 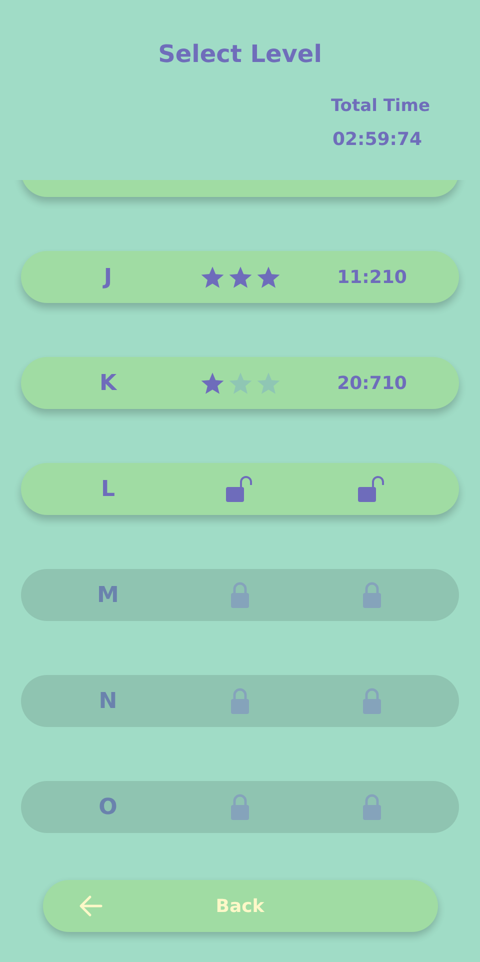 I want to click on back-button: Back, so click(x=240, y=906).